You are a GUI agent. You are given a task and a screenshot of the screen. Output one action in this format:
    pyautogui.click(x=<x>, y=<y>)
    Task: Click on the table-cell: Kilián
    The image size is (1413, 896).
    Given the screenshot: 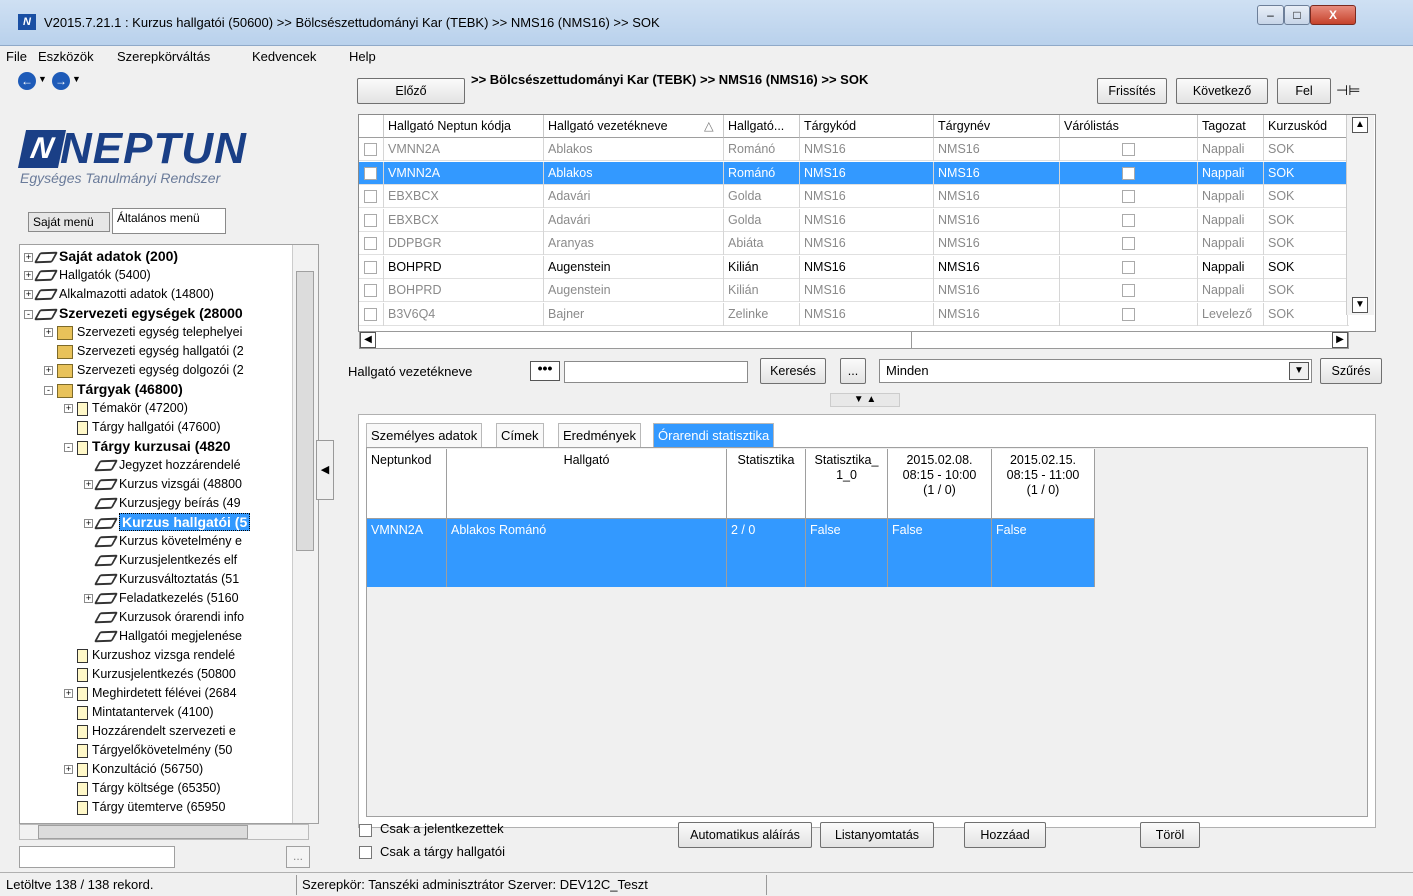 What is the action you would take?
    pyautogui.click(x=762, y=290)
    